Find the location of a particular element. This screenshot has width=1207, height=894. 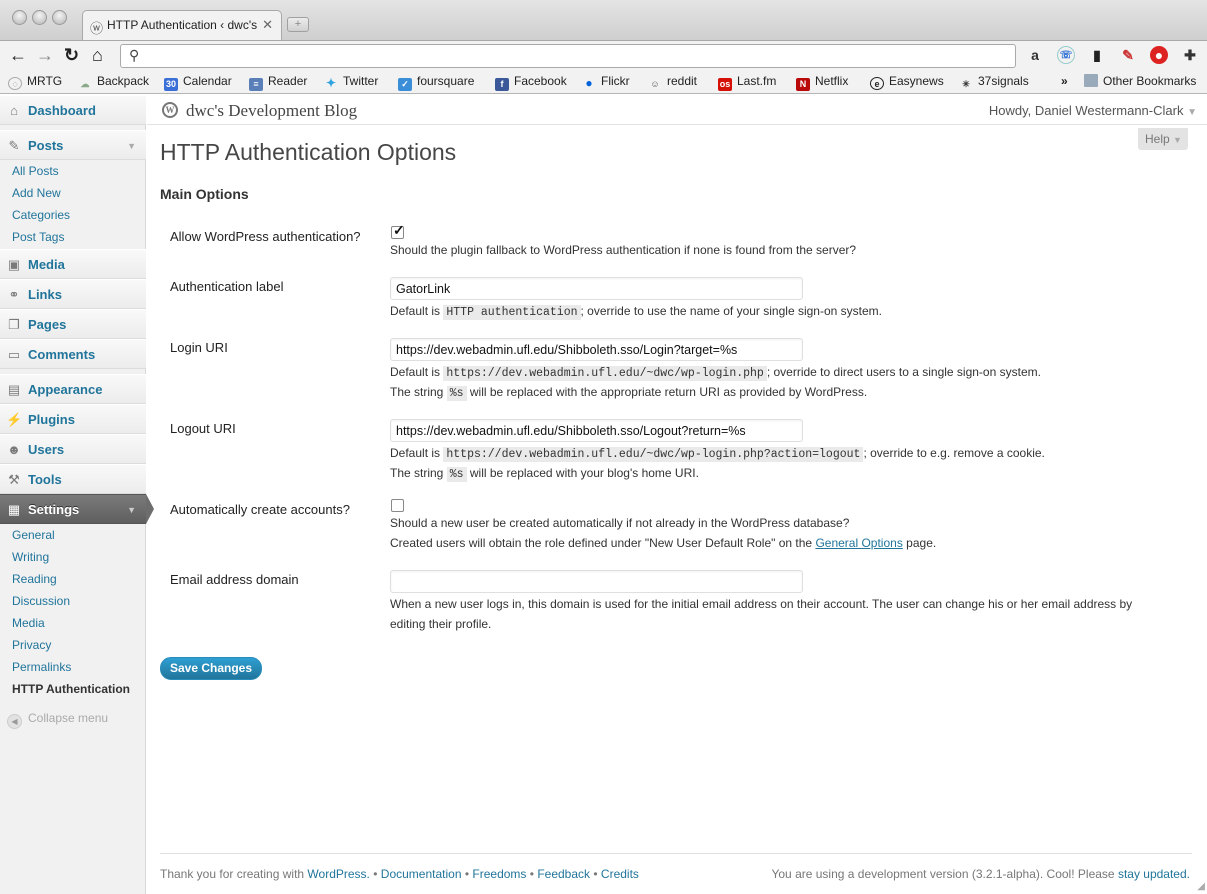

bookmark-calendar: 30 Calendar is located at coordinates (198, 82).